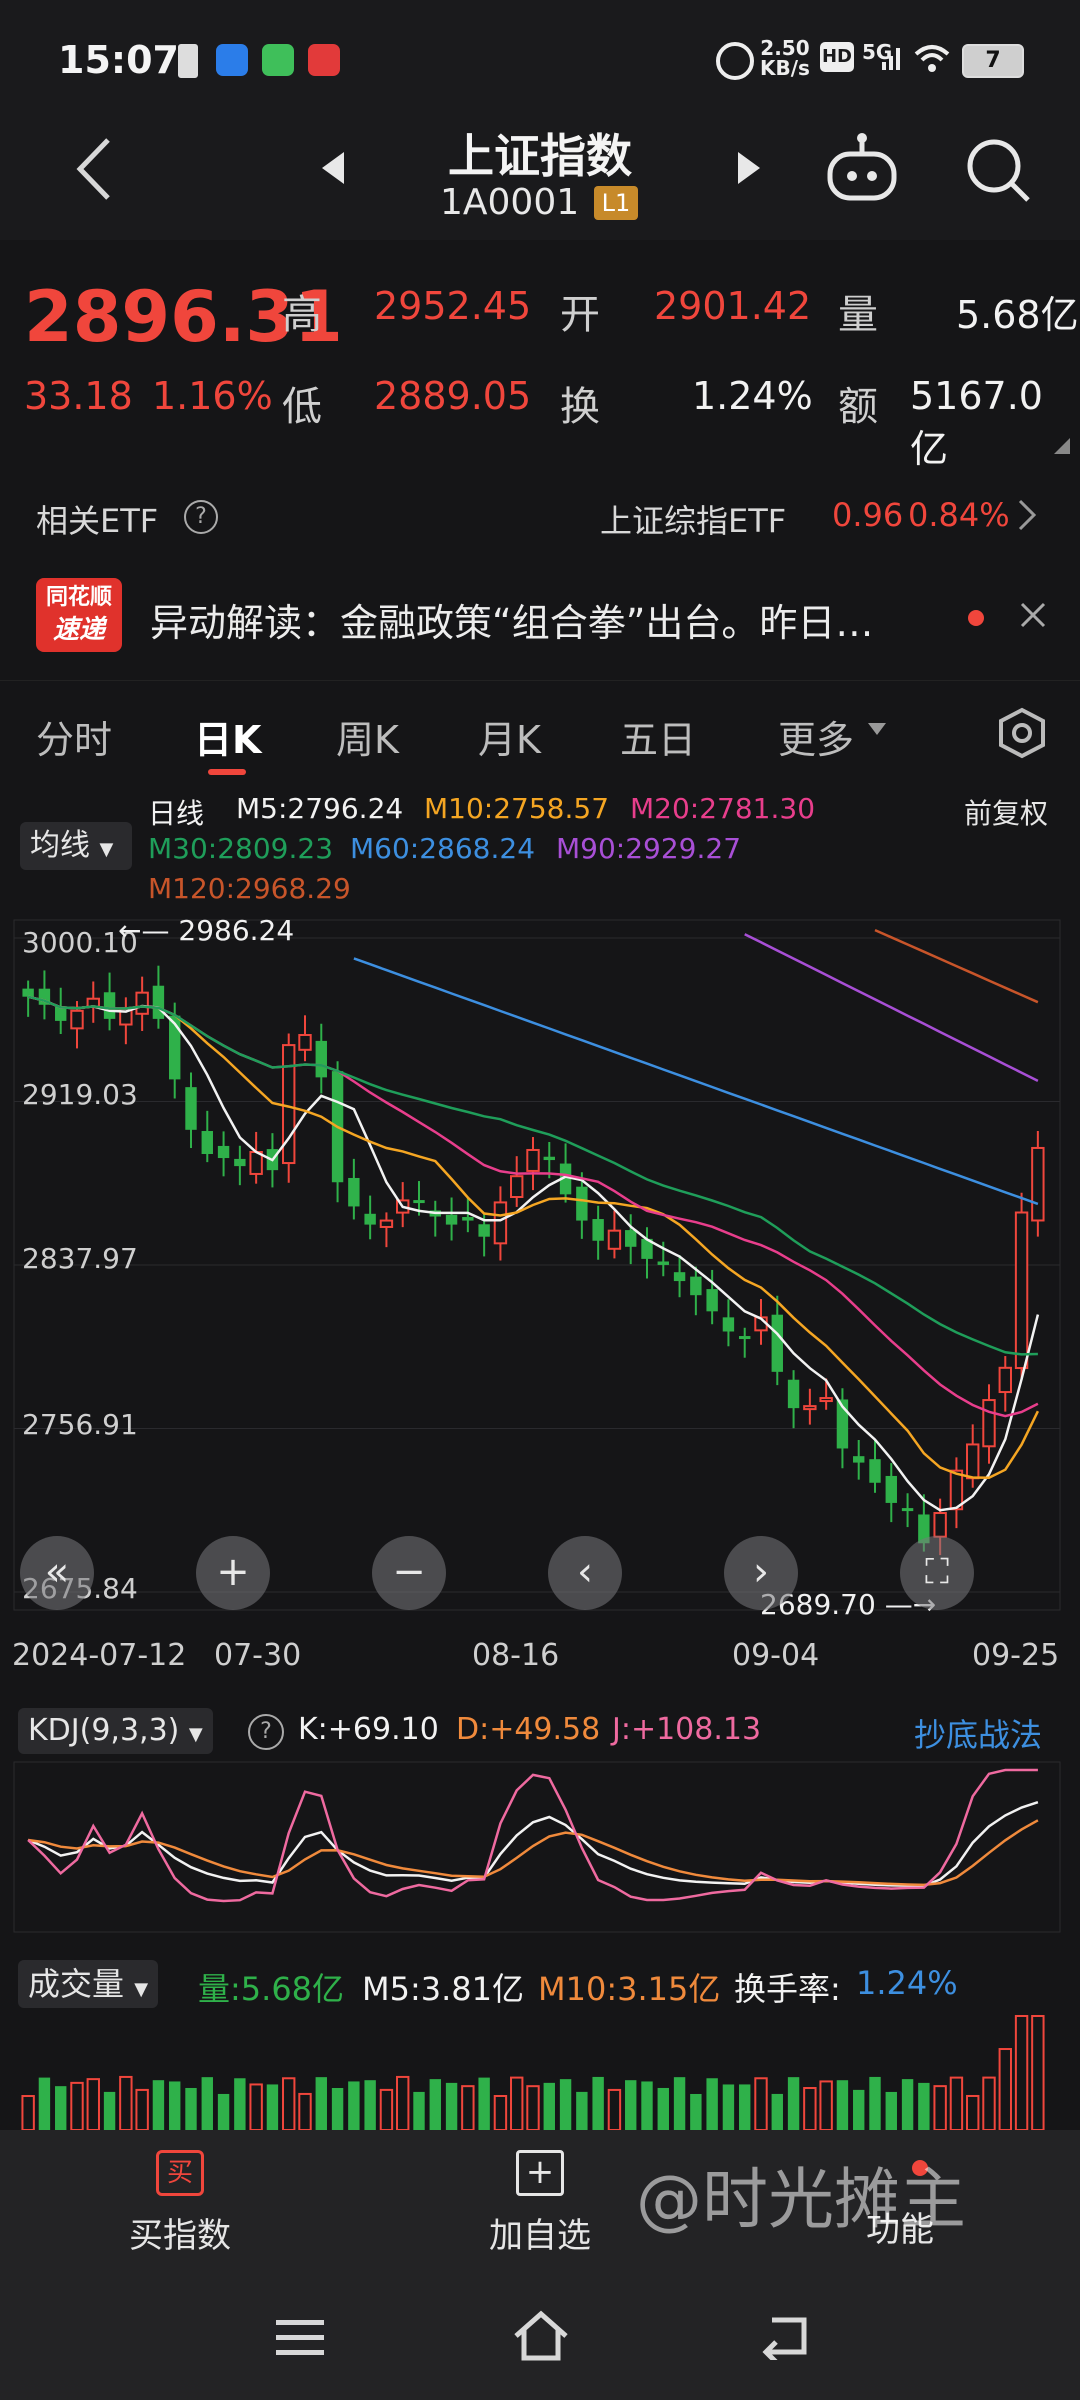 The image size is (1080, 2400). I want to click on status-bar: 15:07 2.50 KB/s HD 5G 7, so click(540, 60).